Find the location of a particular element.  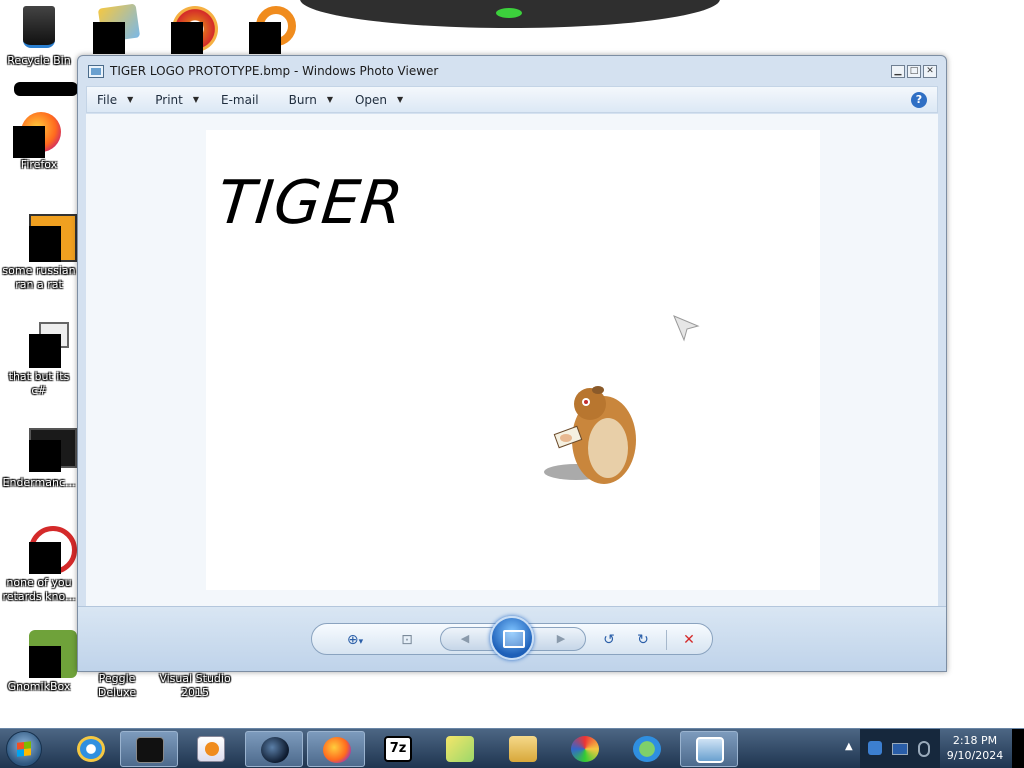

delete-button: ✕ is located at coordinates (689, 640).